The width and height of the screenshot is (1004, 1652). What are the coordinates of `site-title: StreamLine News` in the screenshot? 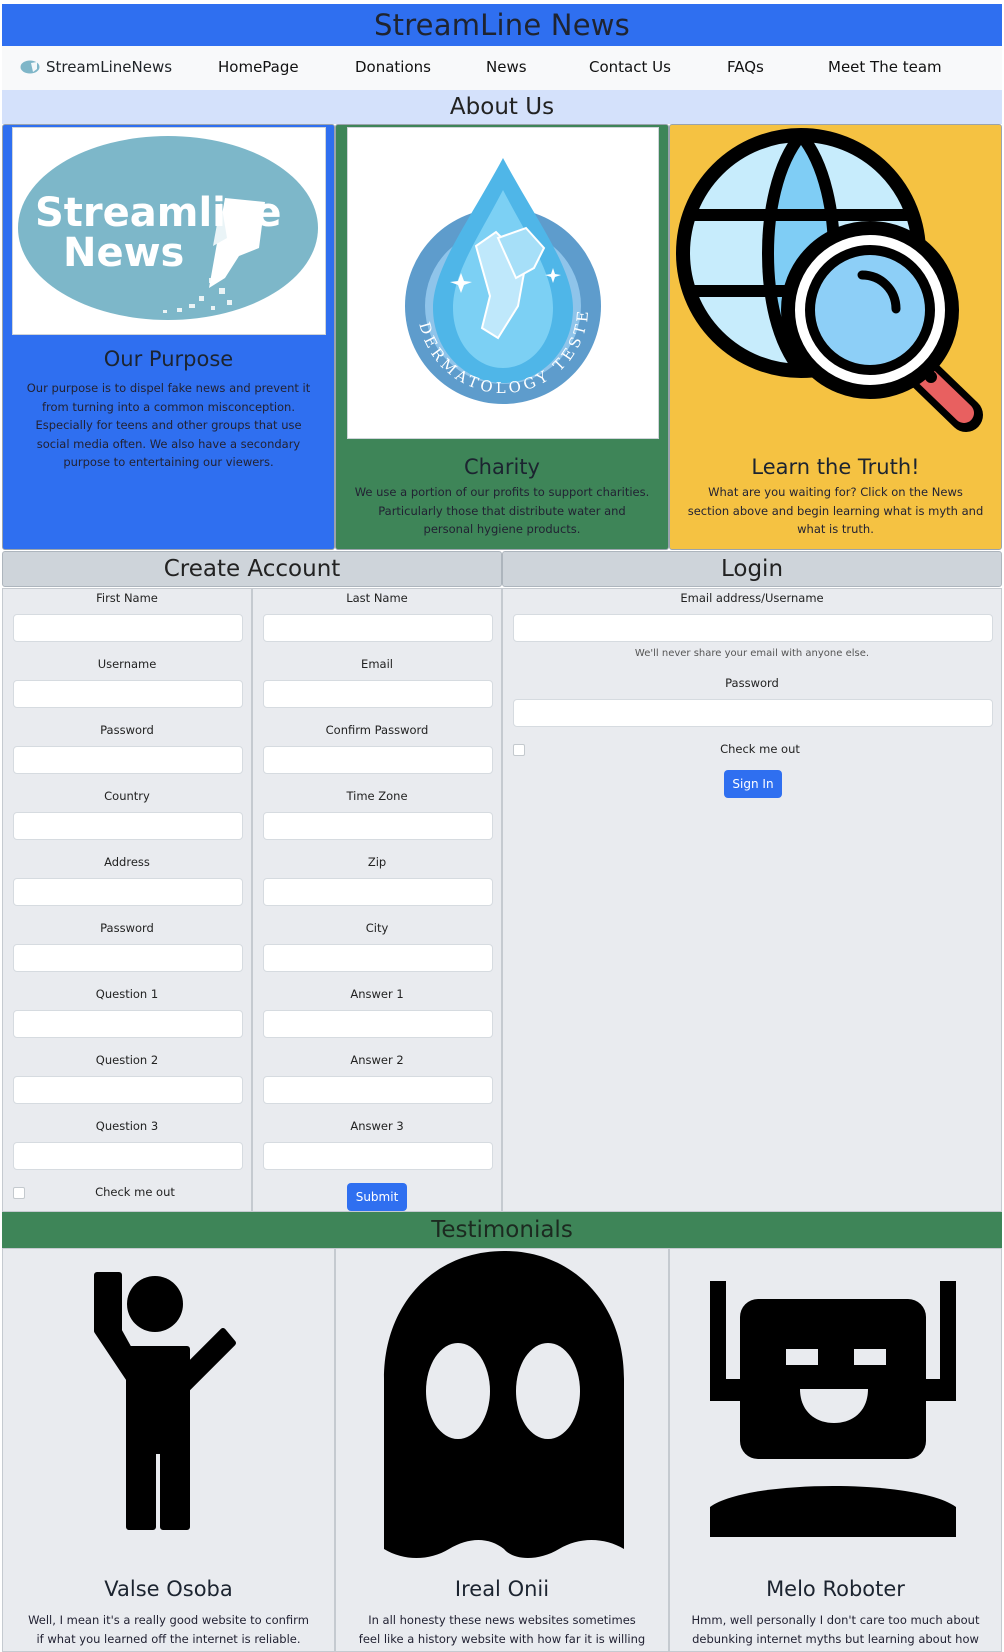 It's located at (502, 25).